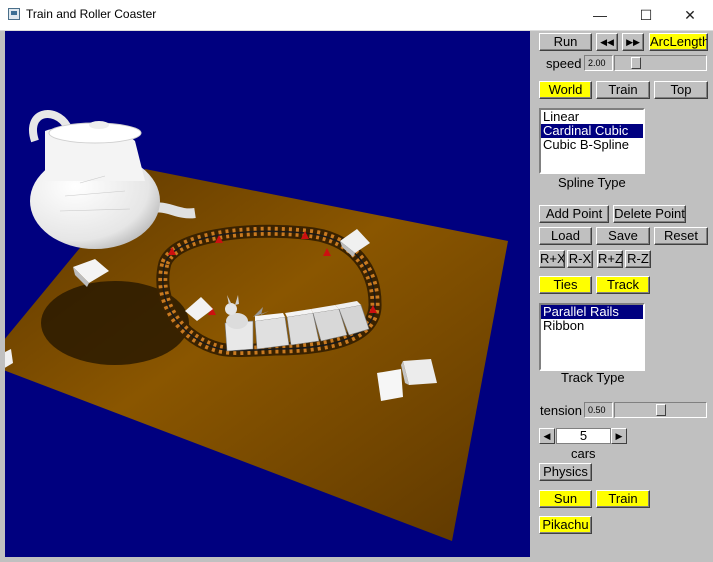 The height and width of the screenshot is (562, 713). I want to click on rewind-icon: ◀◀, so click(607, 42).